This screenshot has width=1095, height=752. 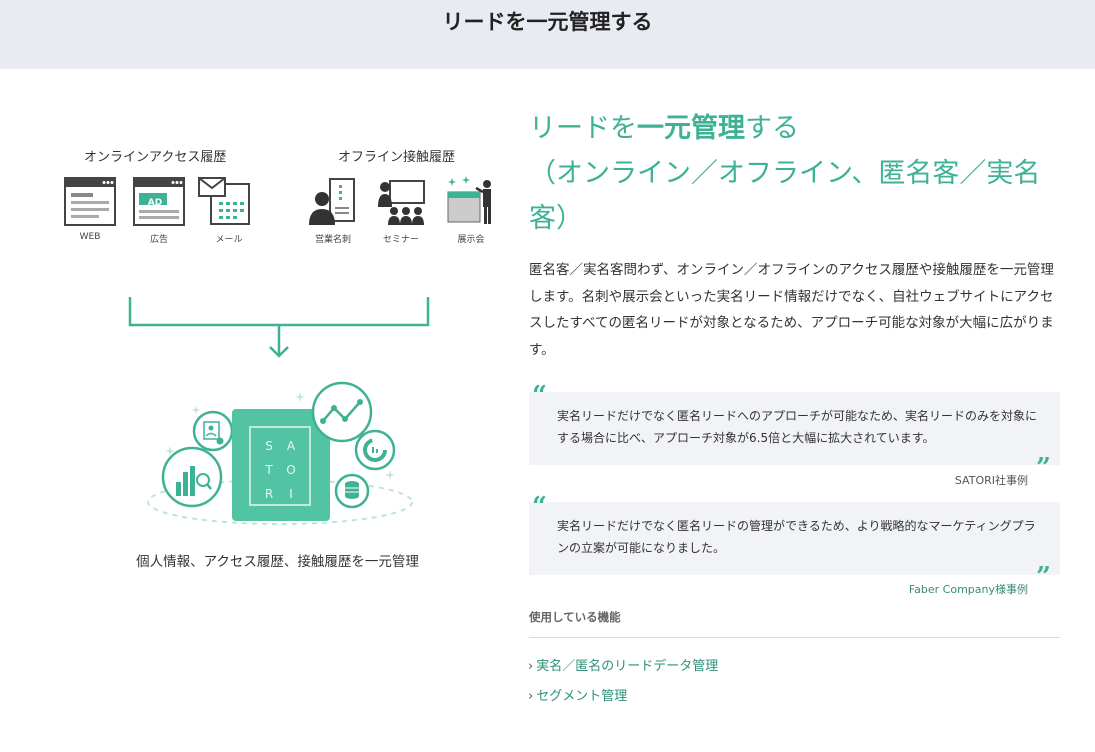 I want to click on illustration-caption: 個人情報、アクセス履歴、接触履歴を一元管理, so click(x=277, y=562).